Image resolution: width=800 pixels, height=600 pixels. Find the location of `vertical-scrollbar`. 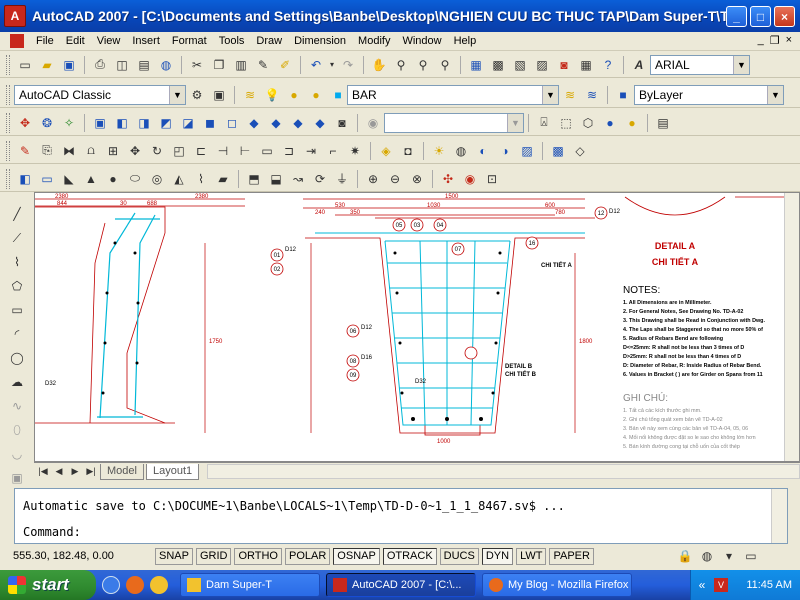

vertical-scrollbar is located at coordinates (791, 327).